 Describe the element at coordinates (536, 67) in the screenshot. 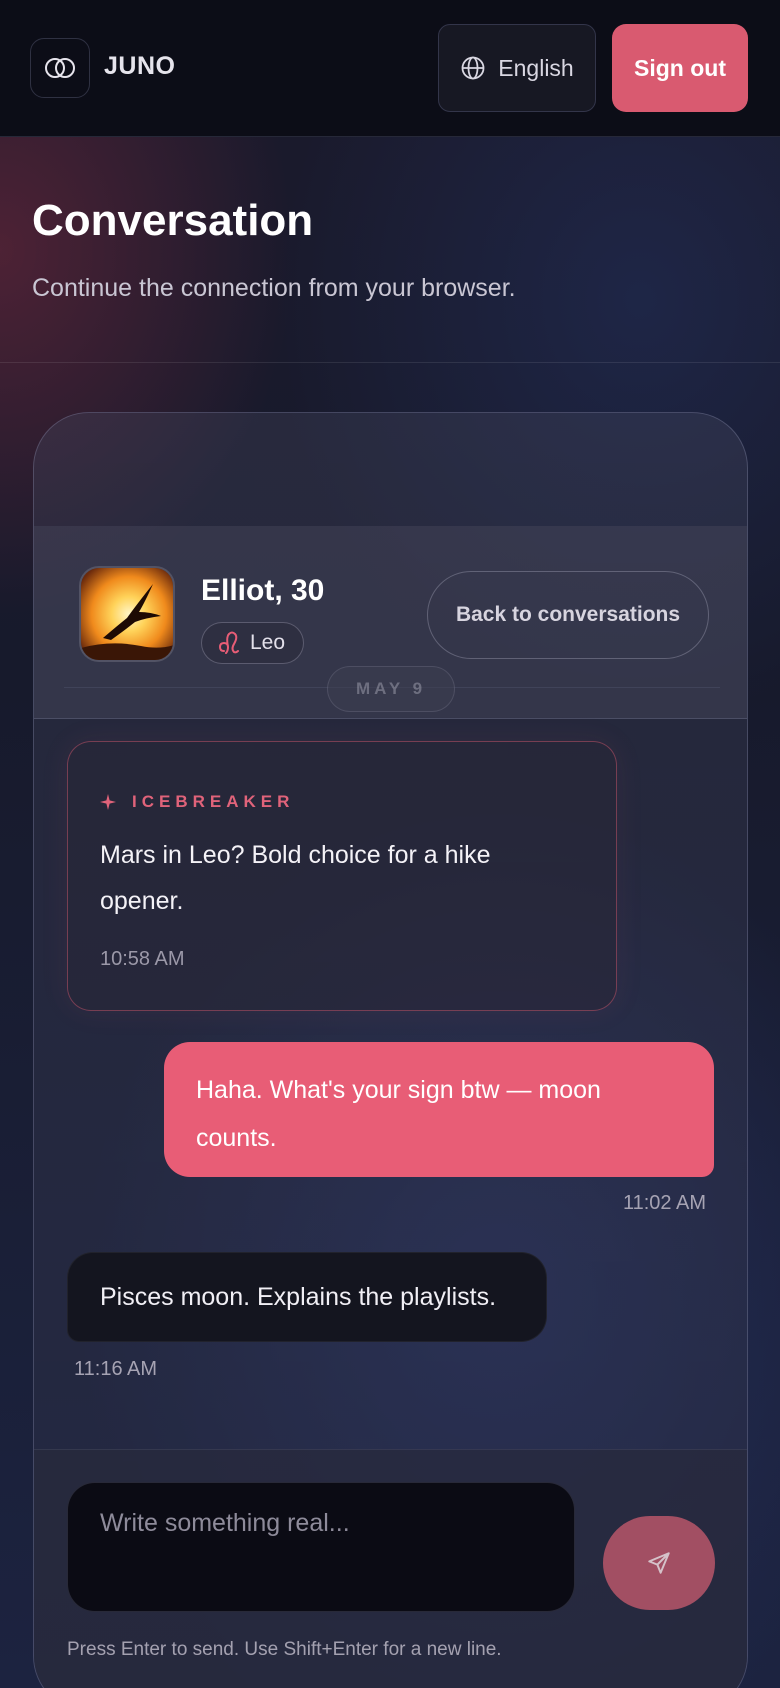

I see `language-label: English` at that location.